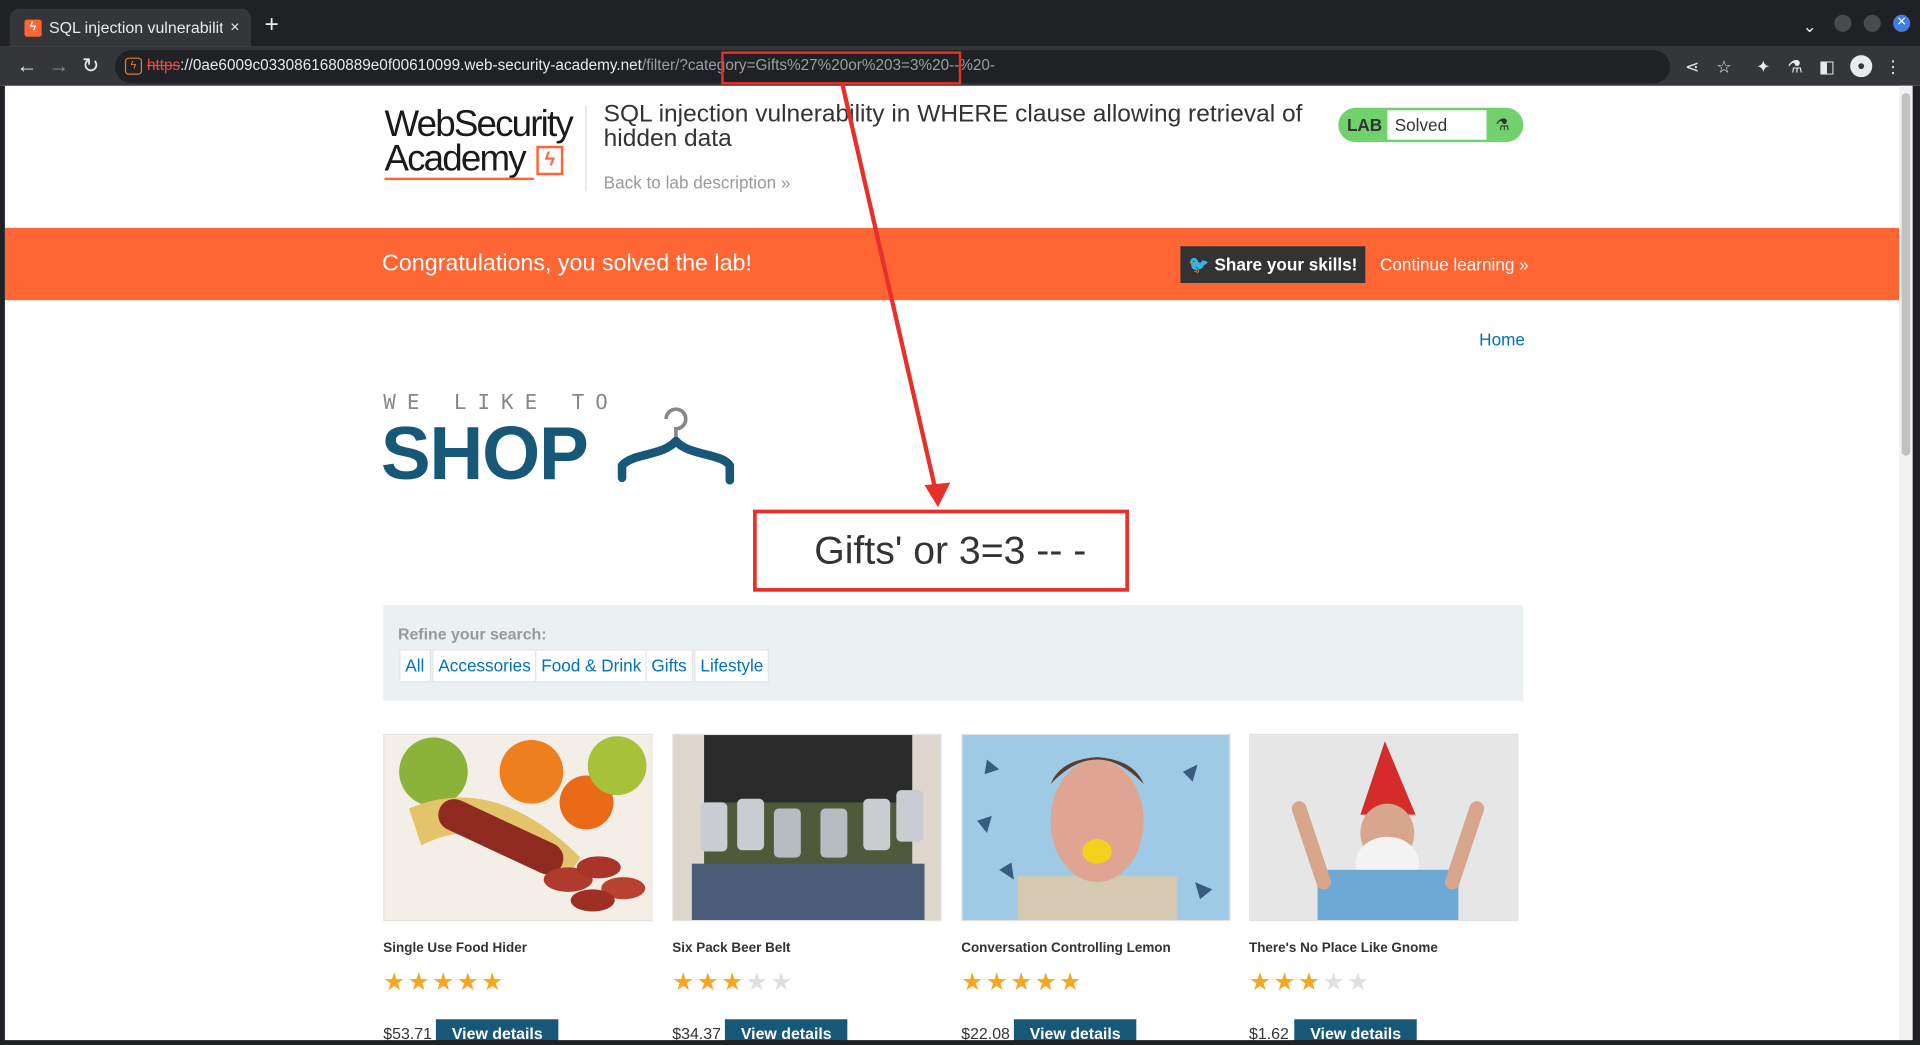 The width and height of the screenshot is (1920, 1045). What do you see at coordinates (472, 634) in the screenshot?
I see `filter-label: Refine your search:` at bounding box center [472, 634].